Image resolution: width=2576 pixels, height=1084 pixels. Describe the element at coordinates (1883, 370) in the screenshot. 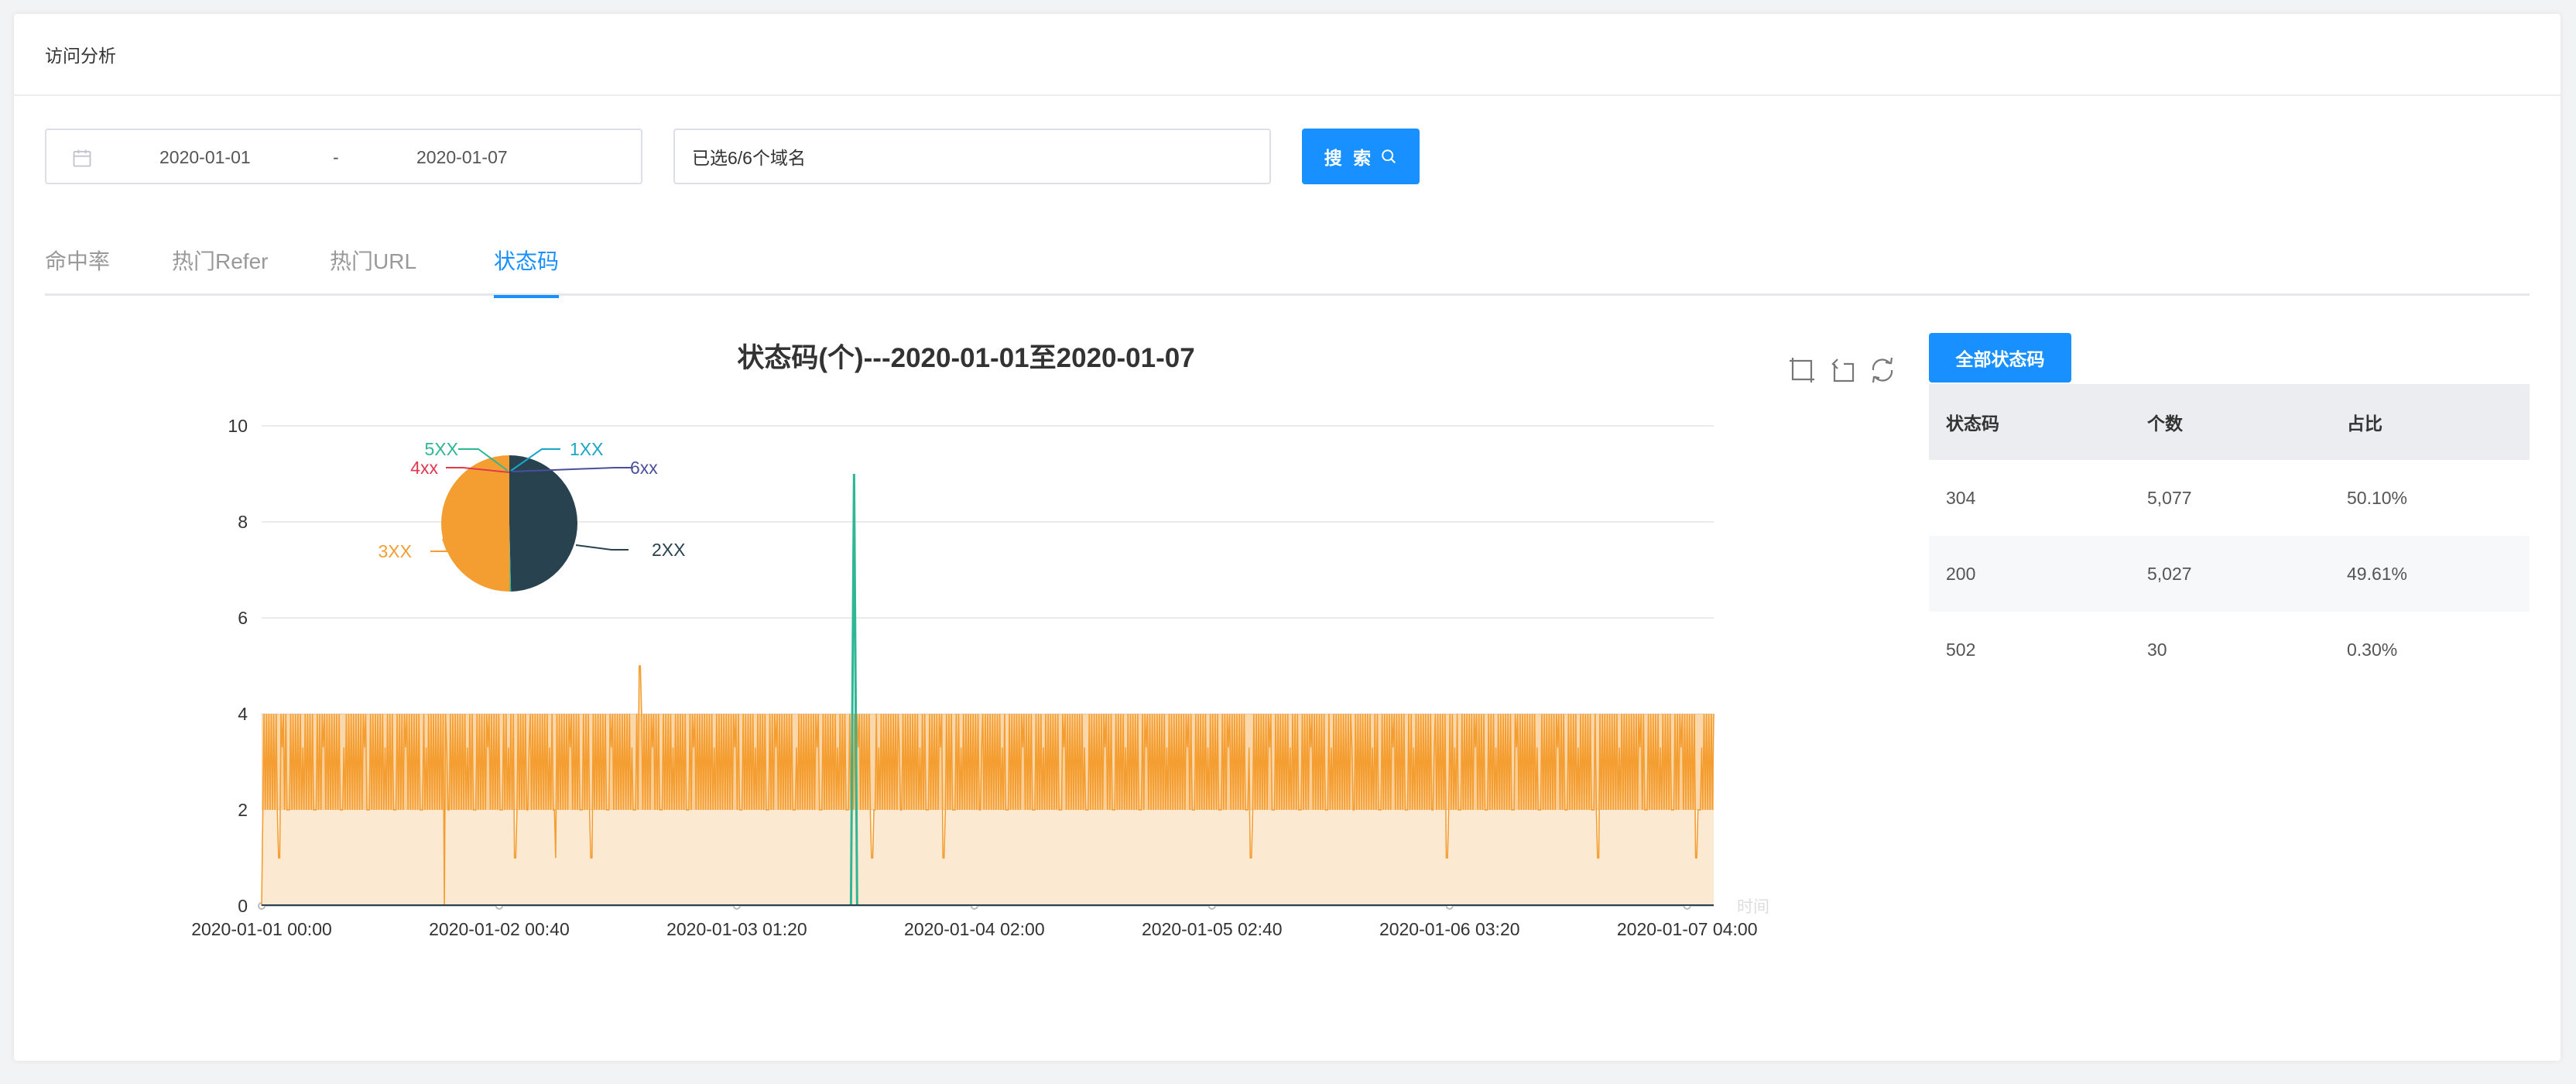

I see `restore-icon` at that location.